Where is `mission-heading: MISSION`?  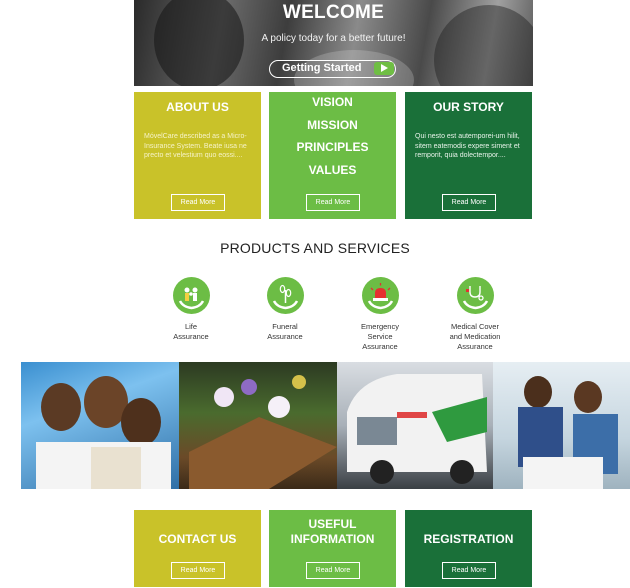 mission-heading: MISSION is located at coordinates (332, 124).